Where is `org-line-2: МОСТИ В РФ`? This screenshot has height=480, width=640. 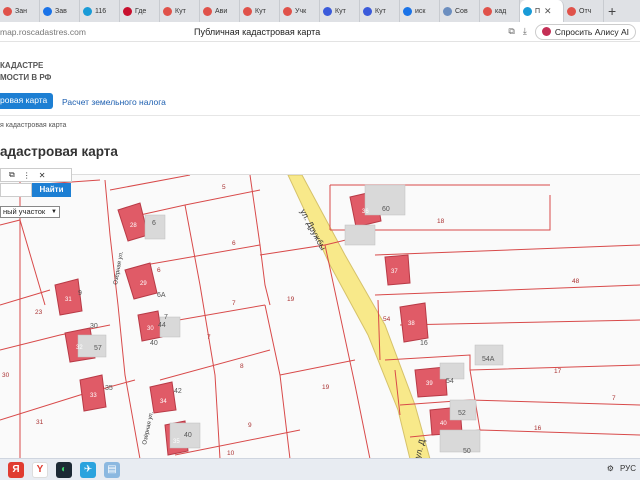
org-line-2: МОСТИ В РФ is located at coordinates (26, 77).